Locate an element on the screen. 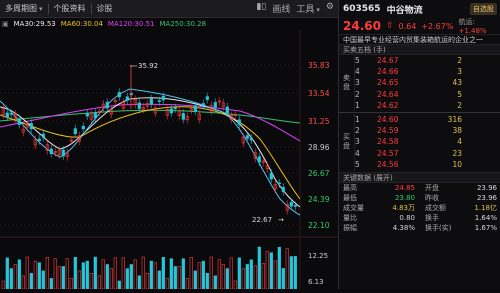 This screenshot has height=293, width=500. order-volume: 316 is located at coordinates (454, 120).